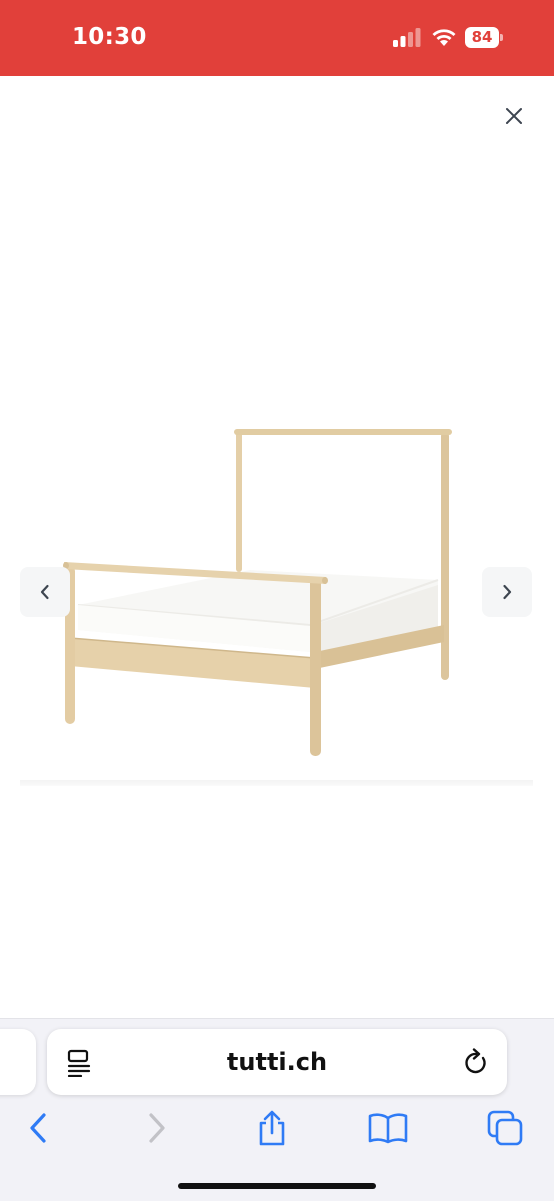  I want to click on battery-icon: 84, so click(484, 37).